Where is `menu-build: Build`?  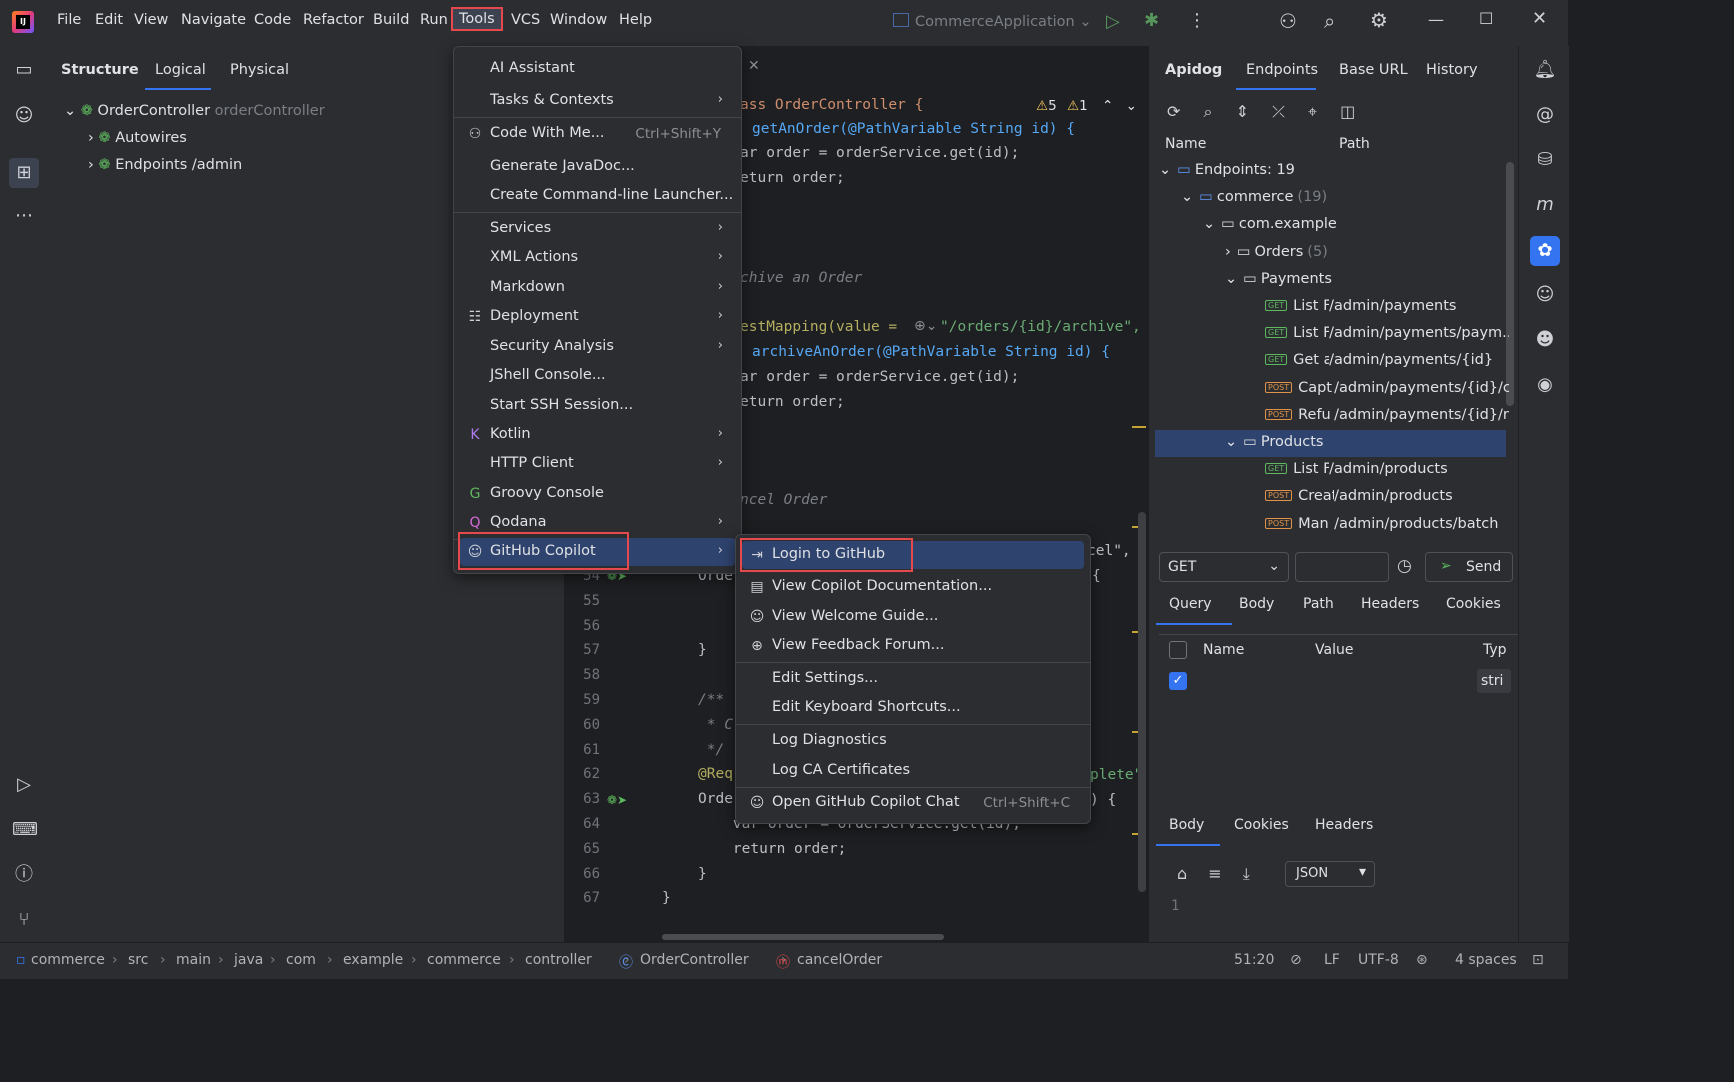 menu-build: Build is located at coordinates (391, 20).